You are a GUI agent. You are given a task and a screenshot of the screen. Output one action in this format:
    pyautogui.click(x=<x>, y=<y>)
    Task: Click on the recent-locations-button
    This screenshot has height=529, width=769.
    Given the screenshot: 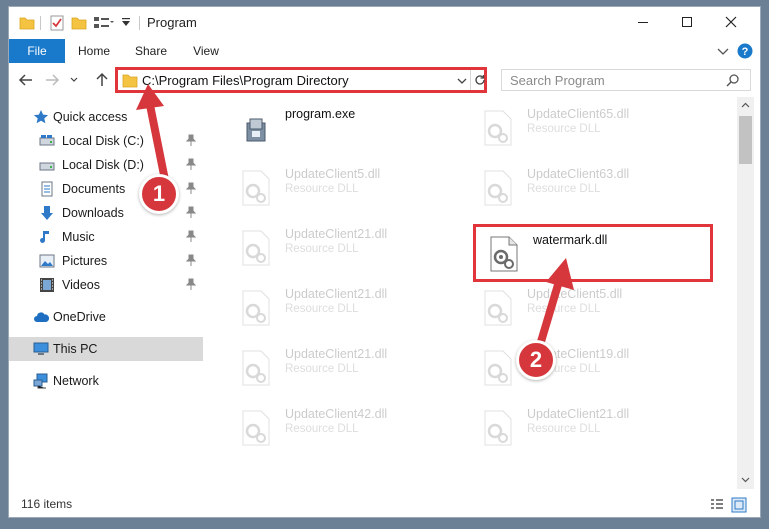 What is the action you would take?
    pyautogui.click(x=74, y=80)
    